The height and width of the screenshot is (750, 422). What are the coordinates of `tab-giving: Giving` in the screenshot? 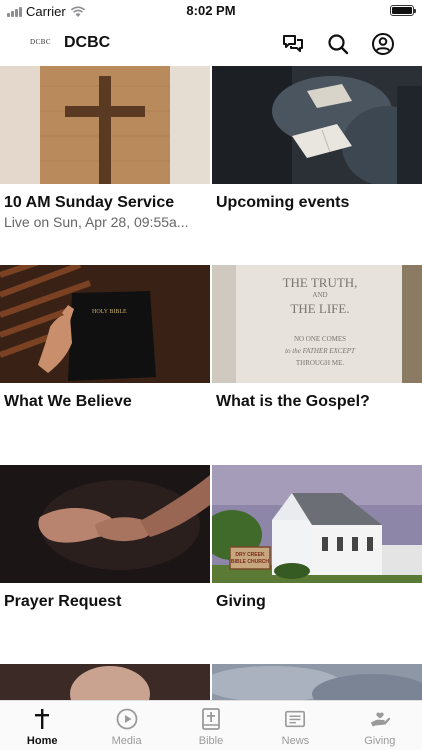 It's located at (380, 725).